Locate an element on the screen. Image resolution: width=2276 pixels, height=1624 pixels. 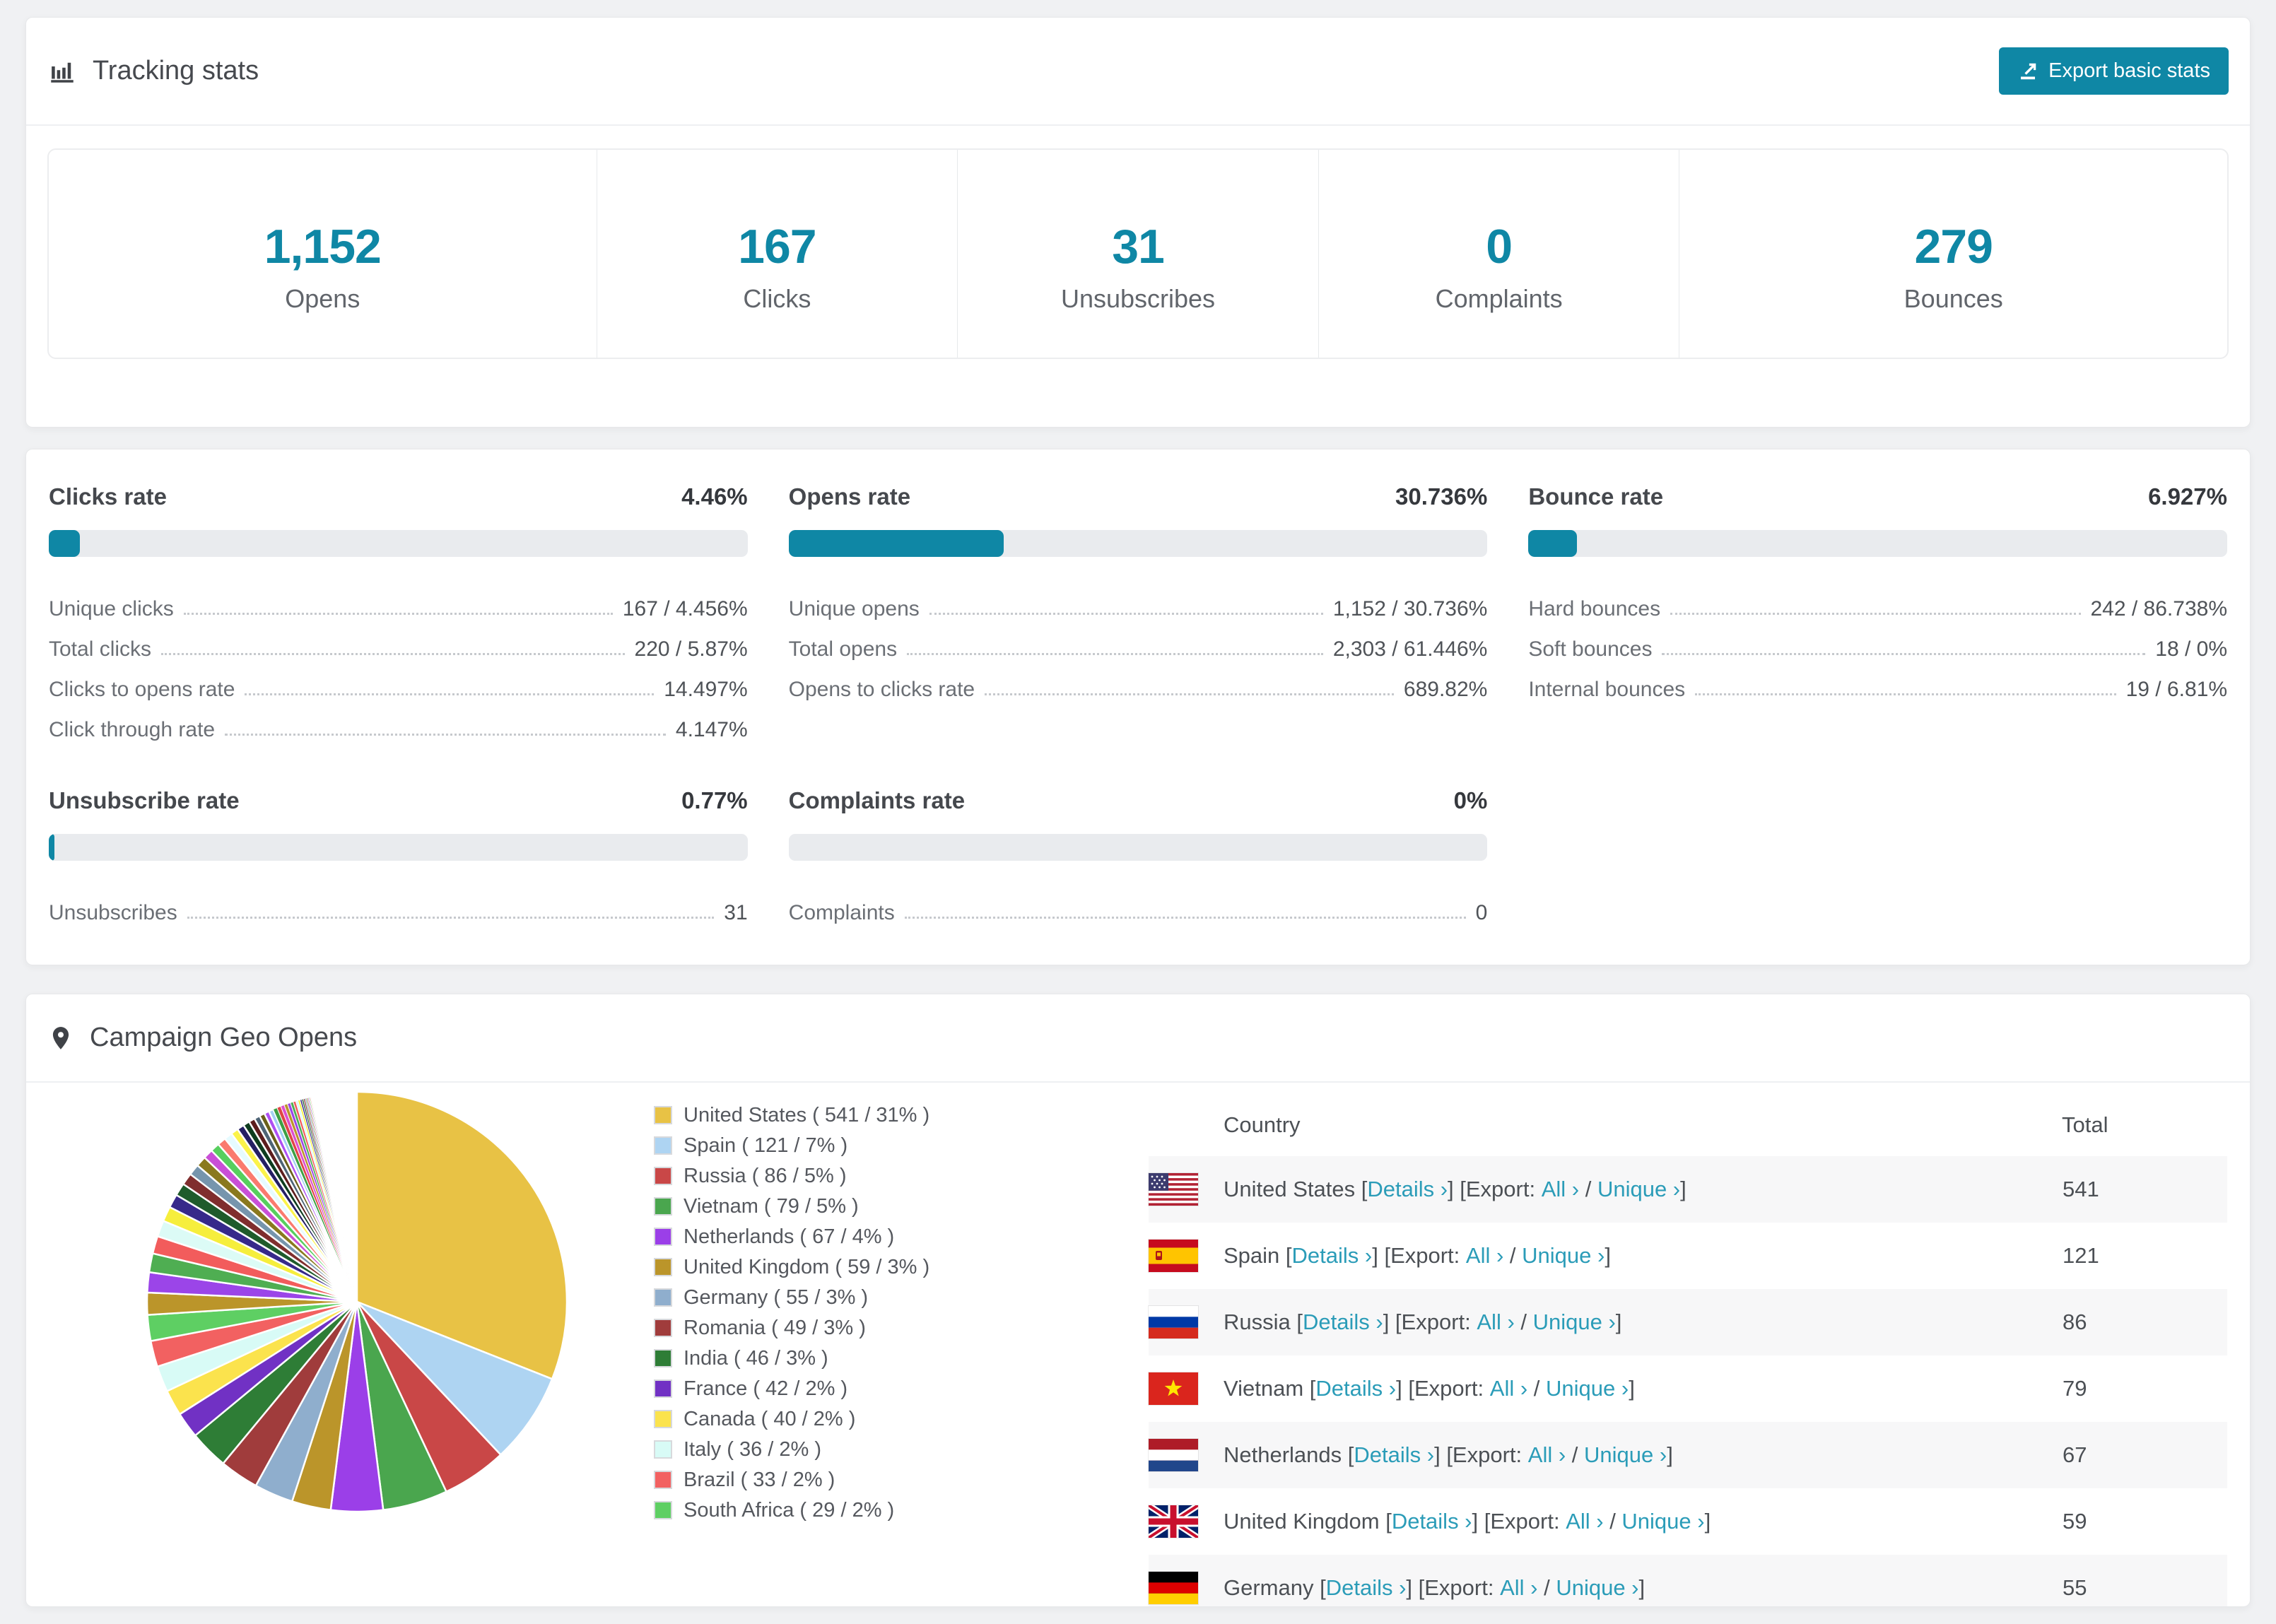
legend-label: Russia ( 86 / 5% ) is located at coordinates (765, 1176).